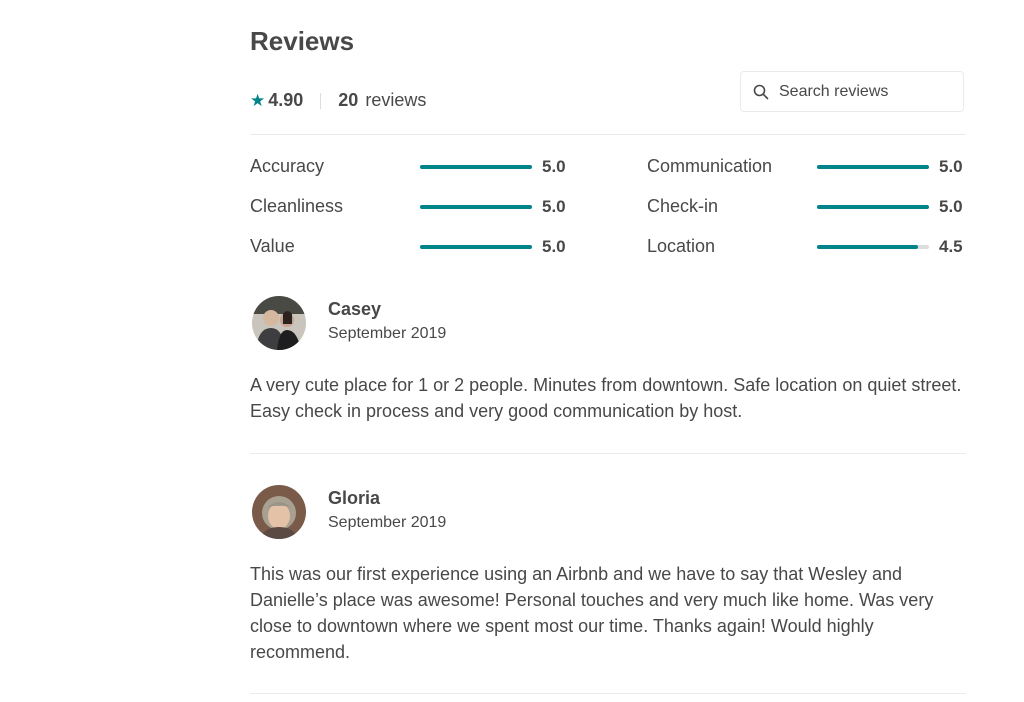  What do you see at coordinates (805, 166) in the screenshot?
I see `category-communication: Communication 5.0` at bounding box center [805, 166].